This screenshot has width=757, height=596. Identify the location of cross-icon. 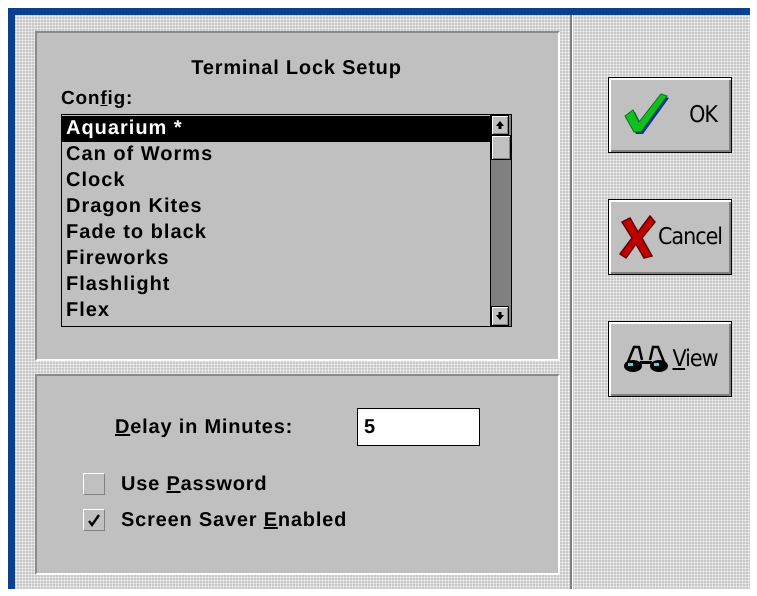
(637, 237).